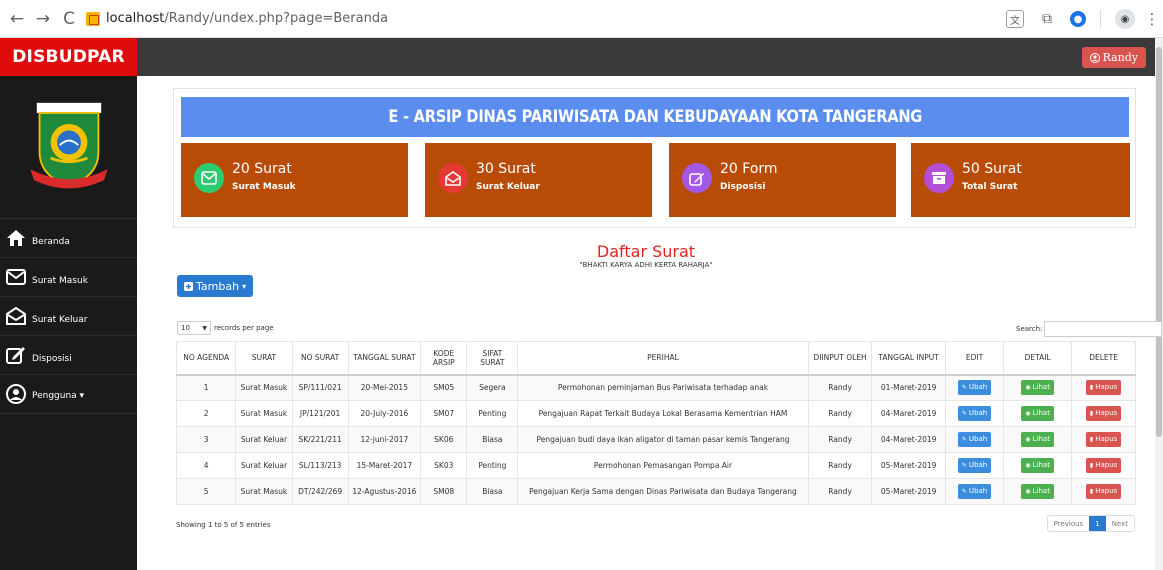 Image resolution: width=1163 pixels, height=570 pixels. I want to click on stat-label: Total Surat, so click(990, 187).